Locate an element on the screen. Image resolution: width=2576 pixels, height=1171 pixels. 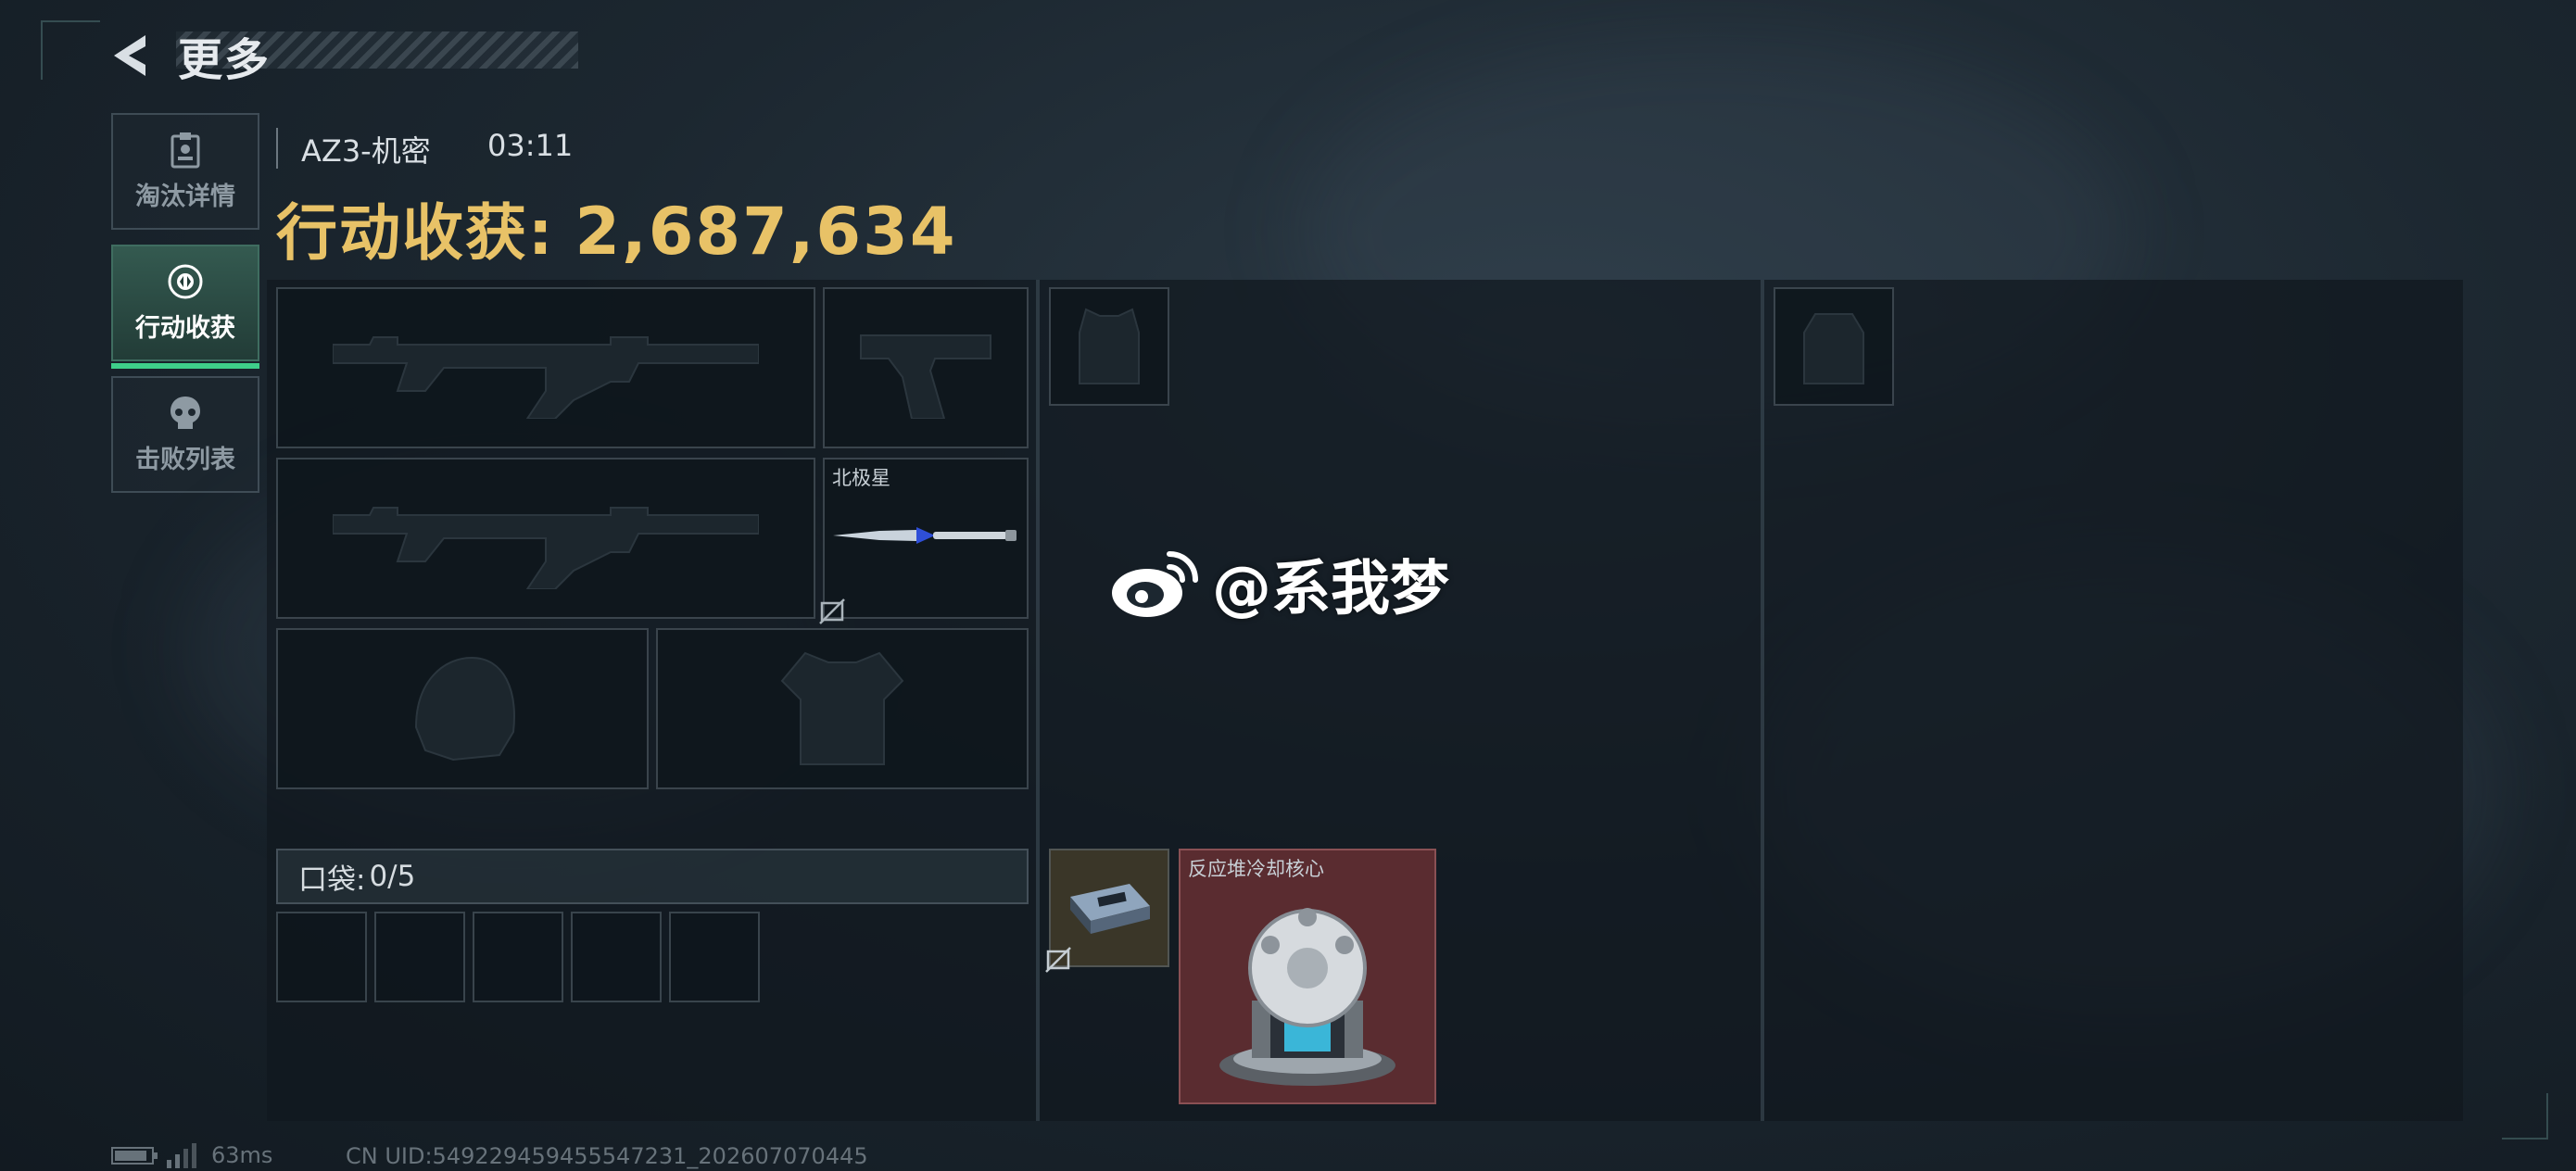
page-title: 更多 is located at coordinates (224, 60).